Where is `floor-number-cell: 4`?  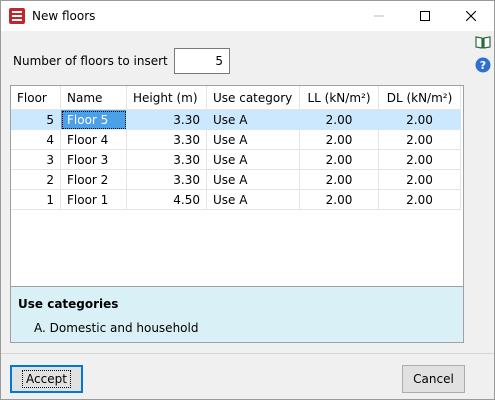 floor-number-cell: 4 is located at coordinates (36, 140).